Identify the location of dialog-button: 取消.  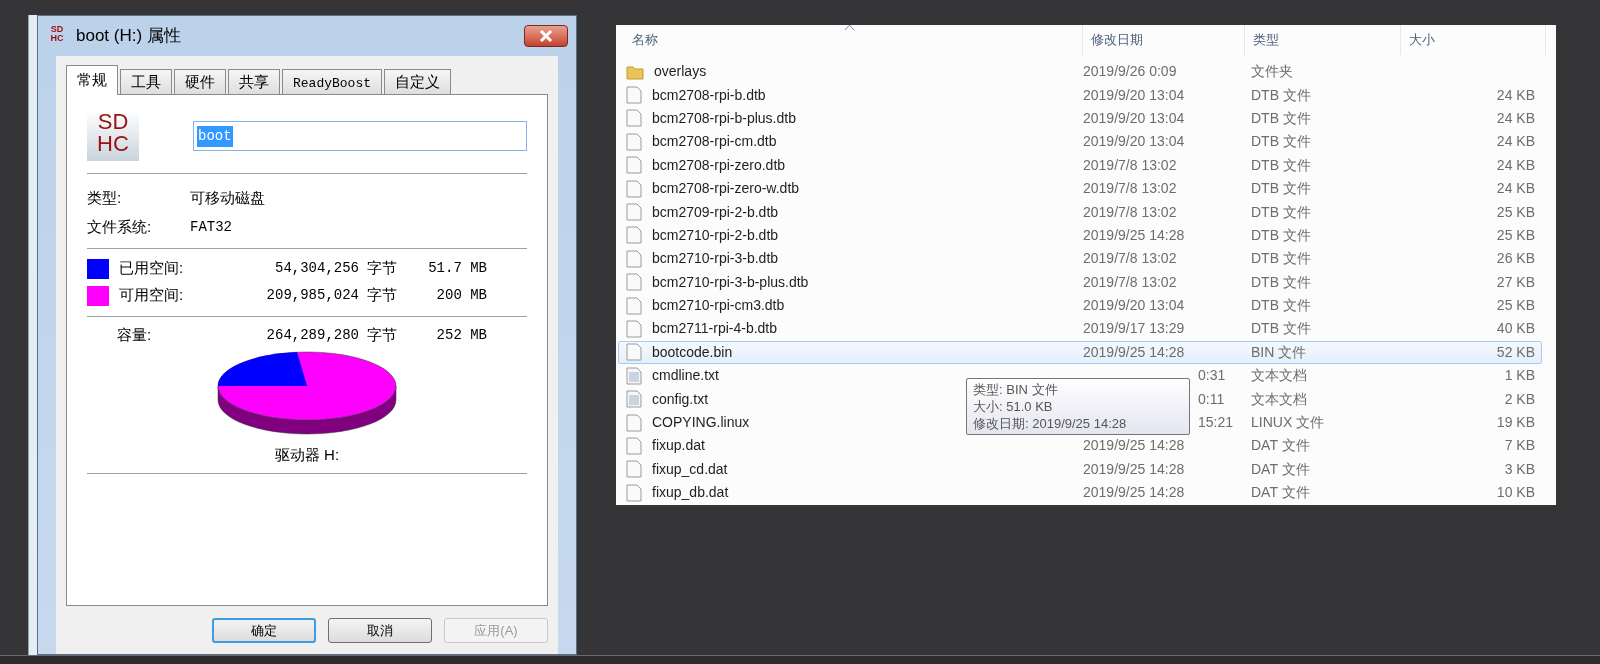
(380, 630).